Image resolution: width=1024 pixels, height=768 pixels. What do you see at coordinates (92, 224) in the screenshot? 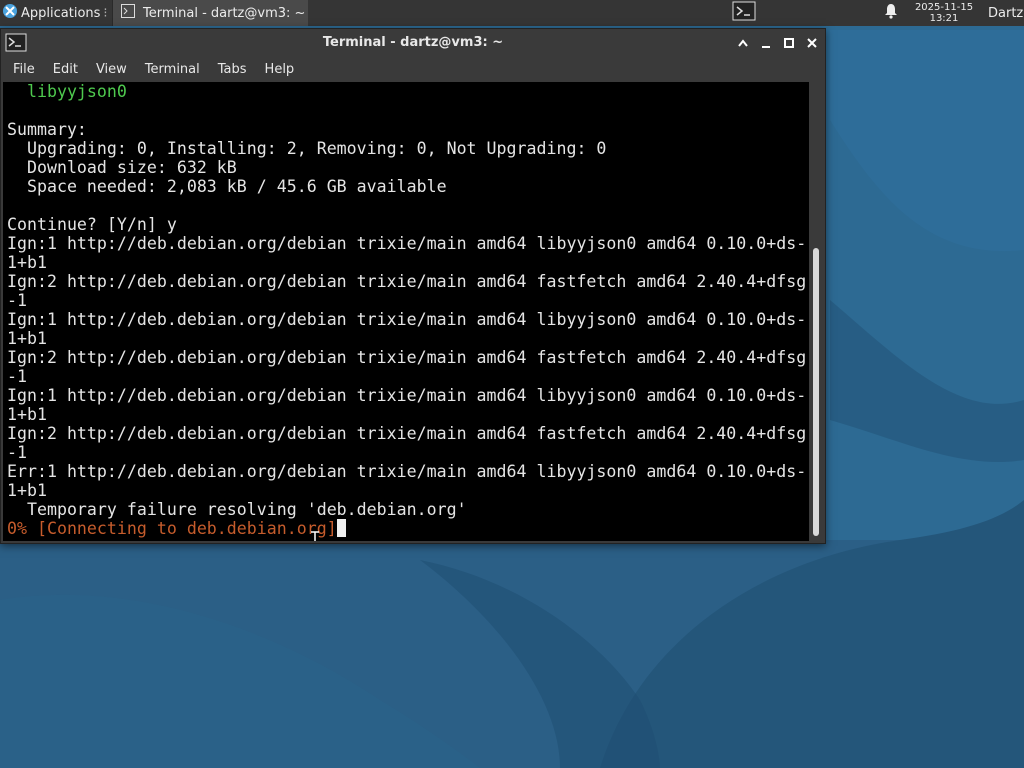
I see `terminal-line: Continue? [Y/n] y` at bounding box center [92, 224].